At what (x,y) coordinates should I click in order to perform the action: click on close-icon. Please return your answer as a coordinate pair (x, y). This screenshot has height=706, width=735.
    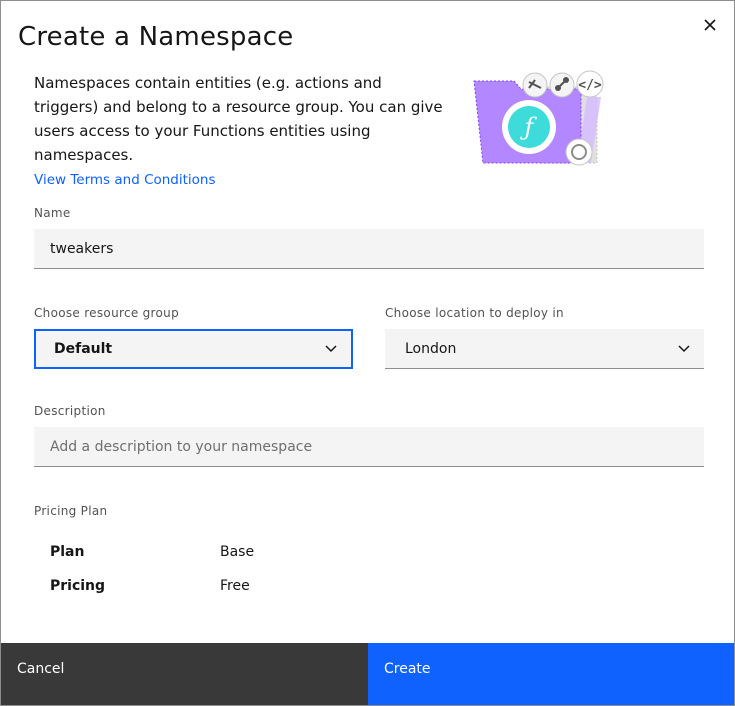
    Looking at the image, I should click on (710, 25).